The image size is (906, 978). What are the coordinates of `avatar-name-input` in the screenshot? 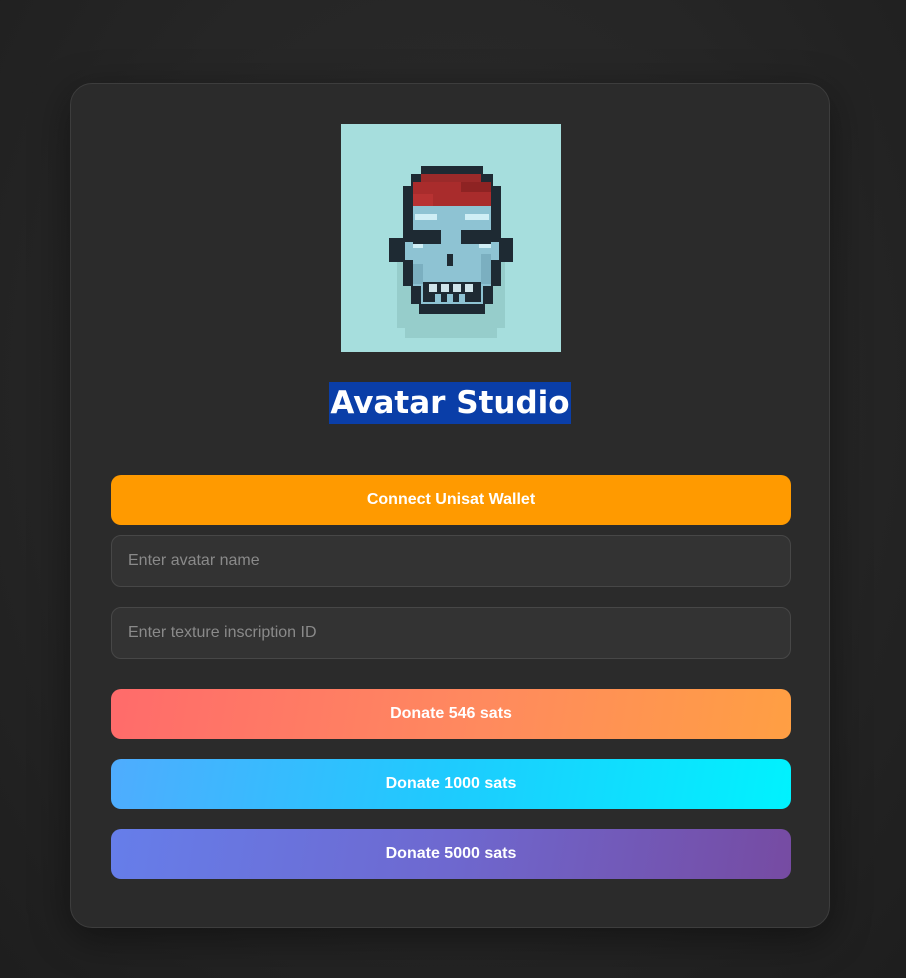 It's located at (451, 561).